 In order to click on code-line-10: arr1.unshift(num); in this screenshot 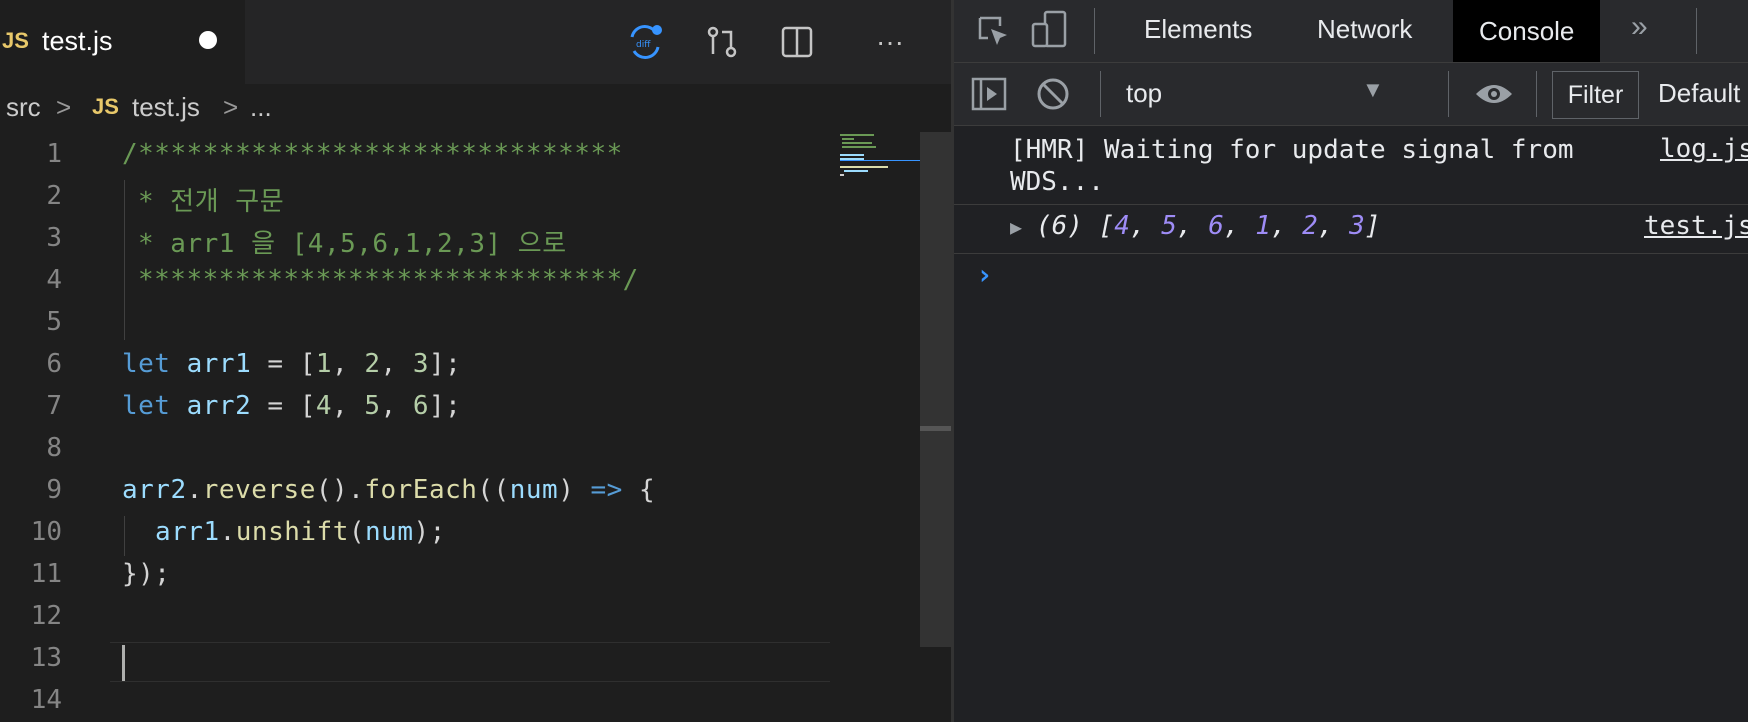, I will do `click(300, 532)`.